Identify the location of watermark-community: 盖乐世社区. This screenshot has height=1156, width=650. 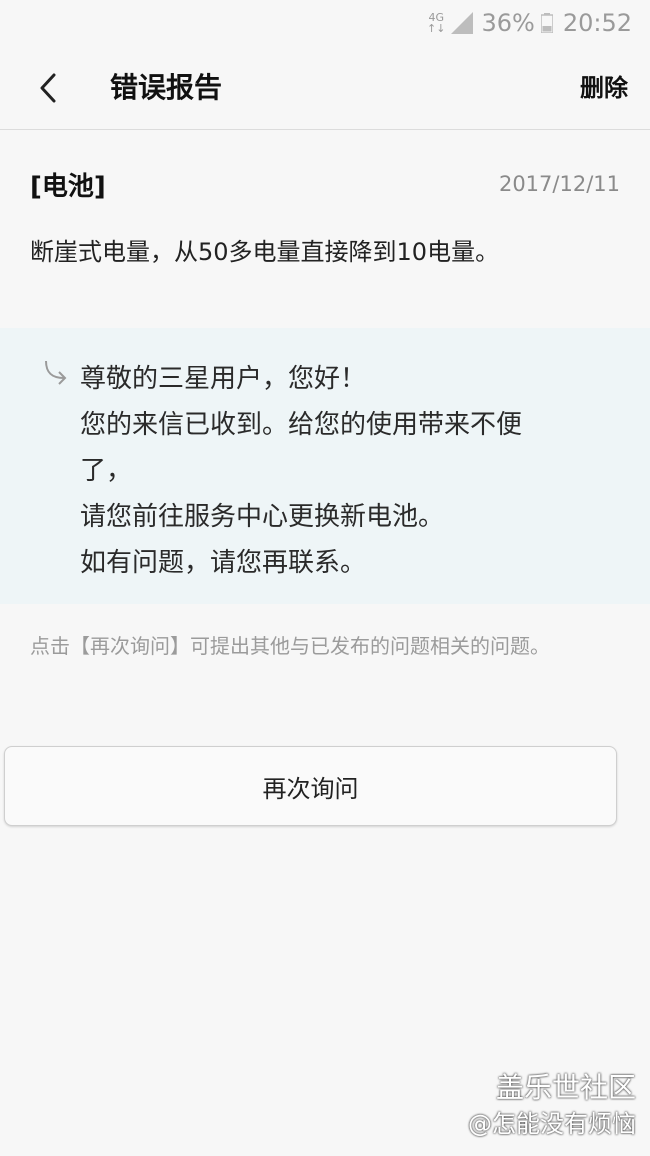
(565, 1087).